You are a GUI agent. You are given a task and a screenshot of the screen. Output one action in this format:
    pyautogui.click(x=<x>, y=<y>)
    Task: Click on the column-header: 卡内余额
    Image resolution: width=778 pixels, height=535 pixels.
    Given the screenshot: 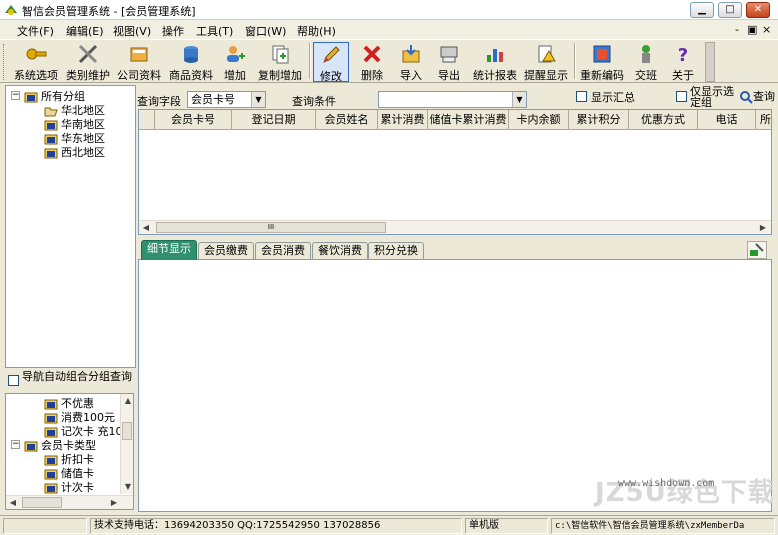 What is the action you would take?
    pyautogui.click(x=539, y=120)
    